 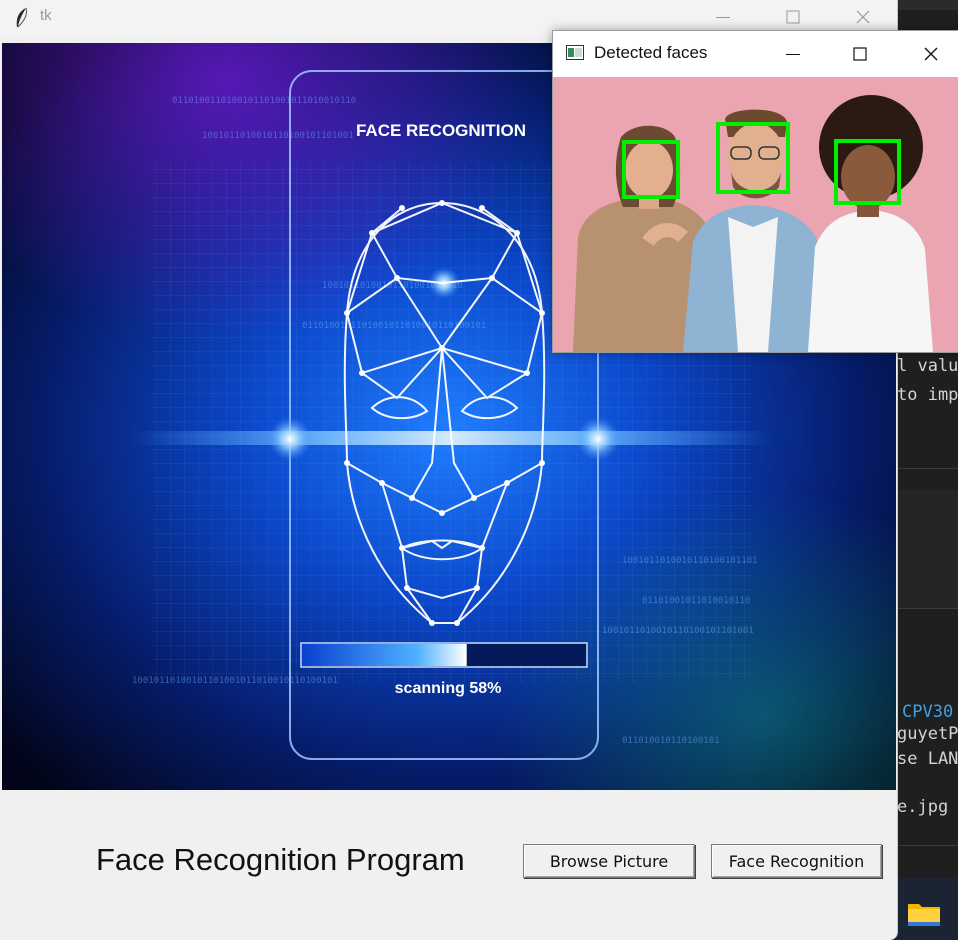 What do you see at coordinates (21, 17) in the screenshot?
I see `feather-icon` at bounding box center [21, 17].